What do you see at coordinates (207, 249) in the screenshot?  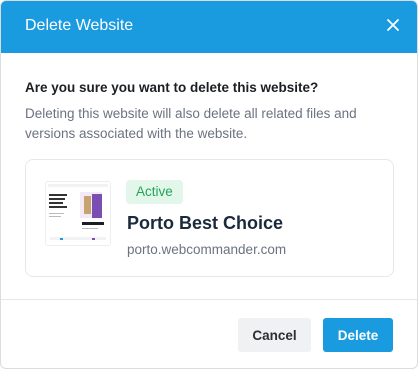 I see `website-url: porto.webcommander.com` at bounding box center [207, 249].